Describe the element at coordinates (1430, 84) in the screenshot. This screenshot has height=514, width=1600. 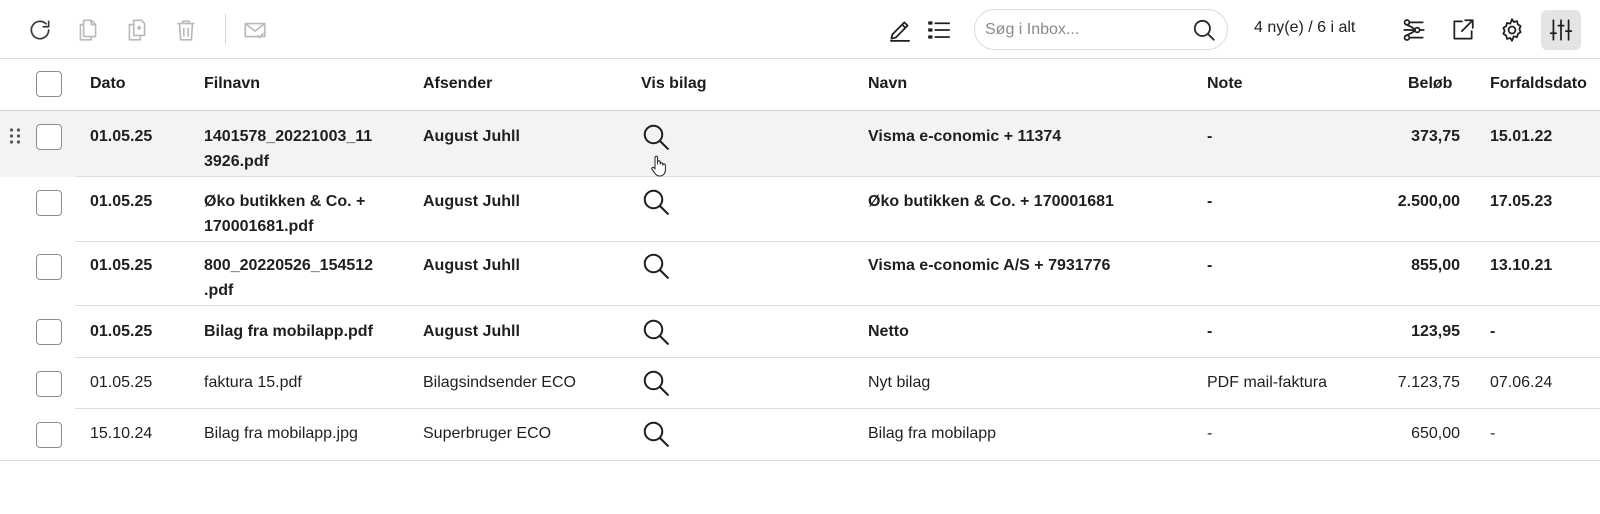
I see `column-header-belob: Beløb` at that location.